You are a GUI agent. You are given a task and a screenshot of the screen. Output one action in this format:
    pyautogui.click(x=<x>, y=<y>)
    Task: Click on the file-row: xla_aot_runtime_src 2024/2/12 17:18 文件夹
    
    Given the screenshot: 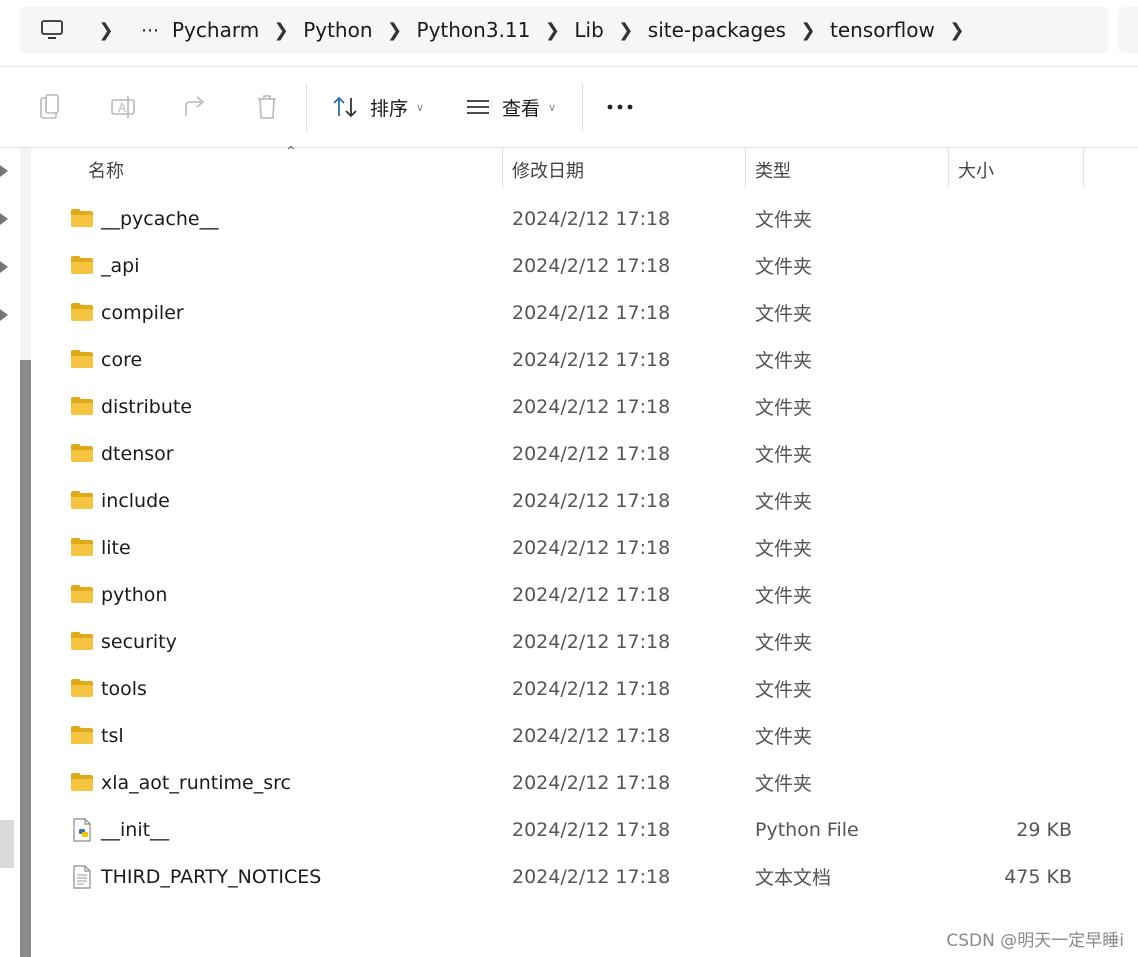 What is the action you would take?
    pyautogui.click(x=578, y=782)
    